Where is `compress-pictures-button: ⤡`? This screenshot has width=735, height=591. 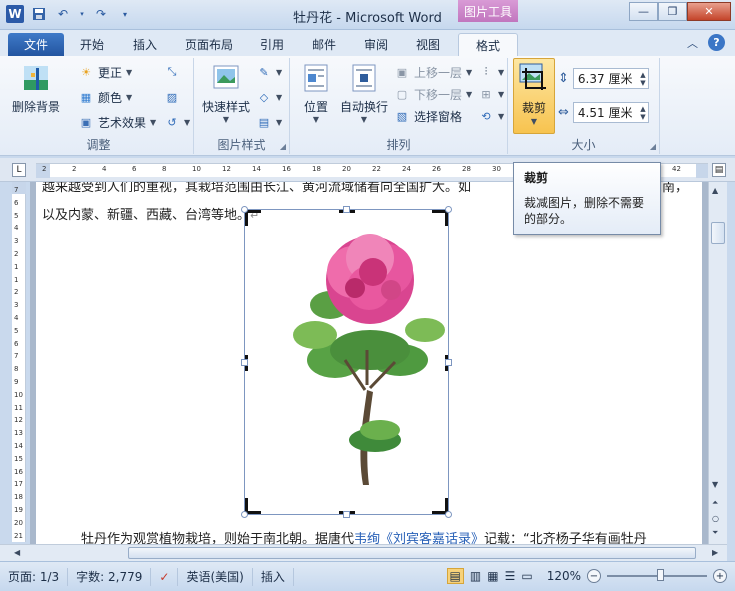
compress-pictures-button: ⤡ is located at coordinates (172, 72).